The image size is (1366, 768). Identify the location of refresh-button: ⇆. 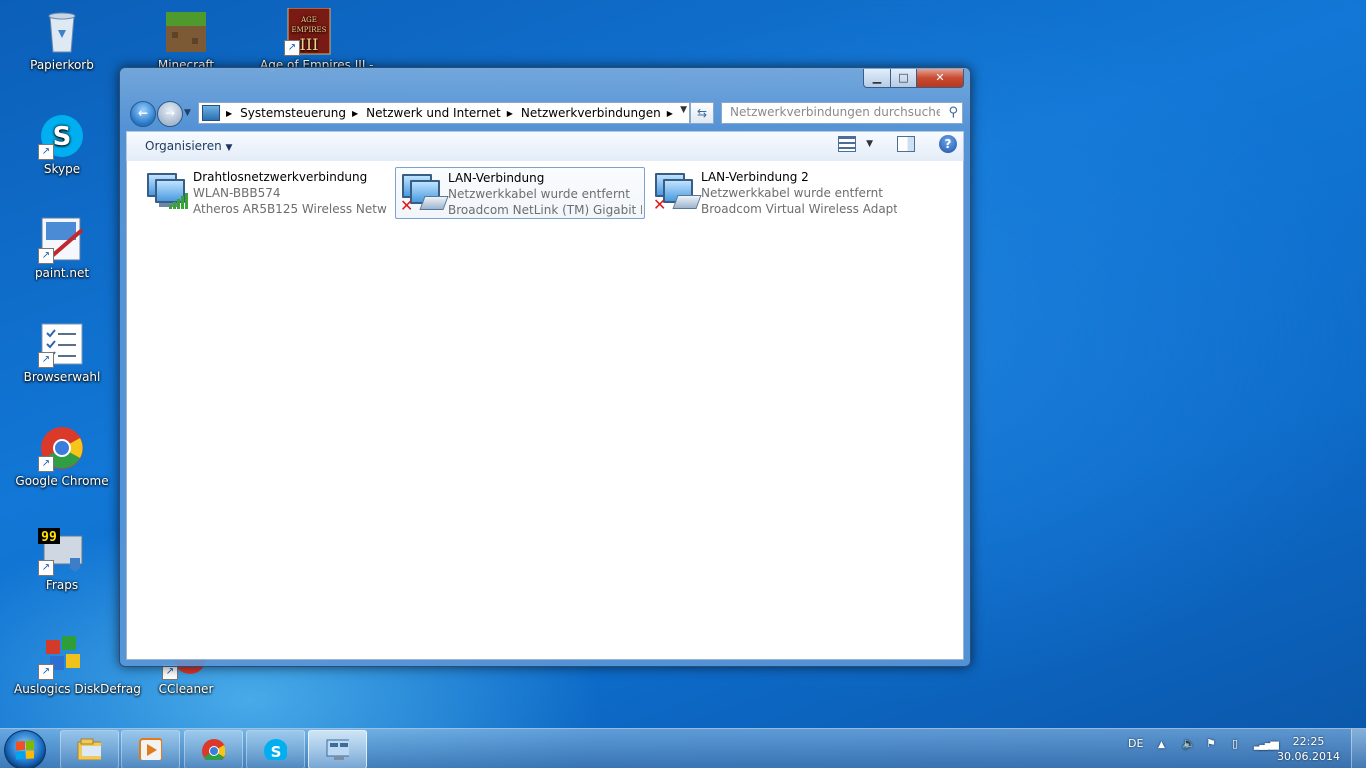
(702, 113).